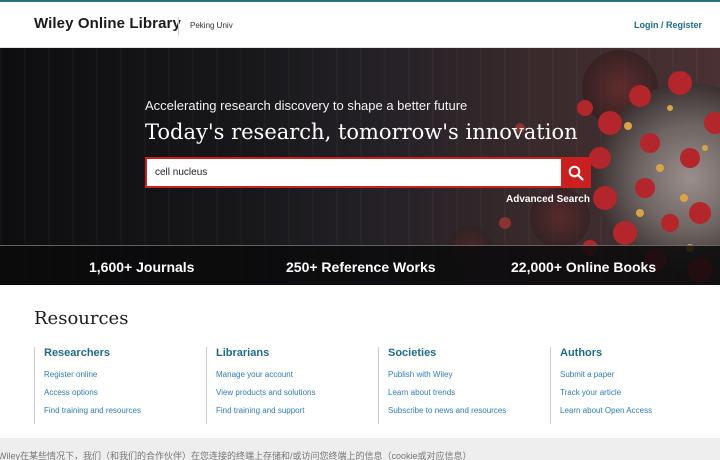  What do you see at coordinates (668, 25) in the screenshot?
I see `login-register-link: Login / Register` at bounding box center [668, 25].